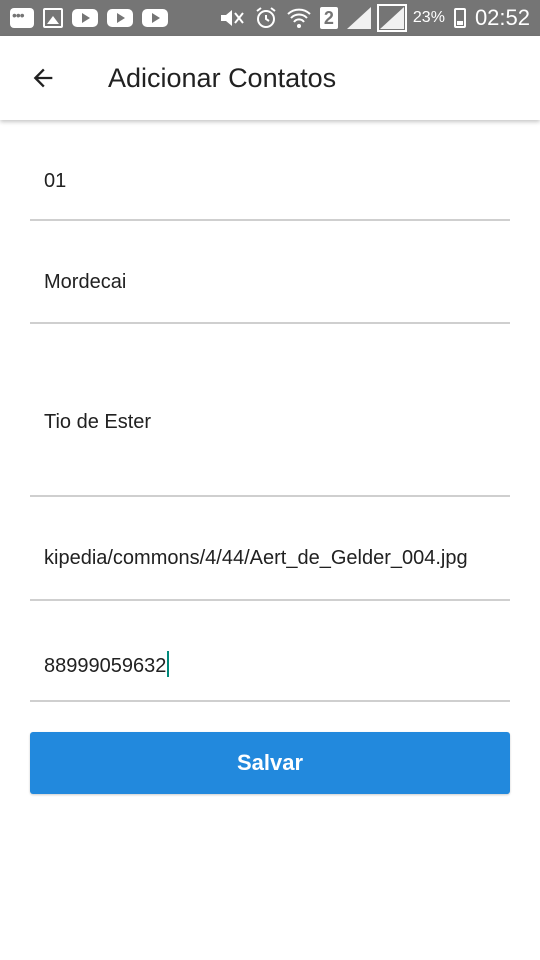  I want to click on back-button, so click(43, 78).